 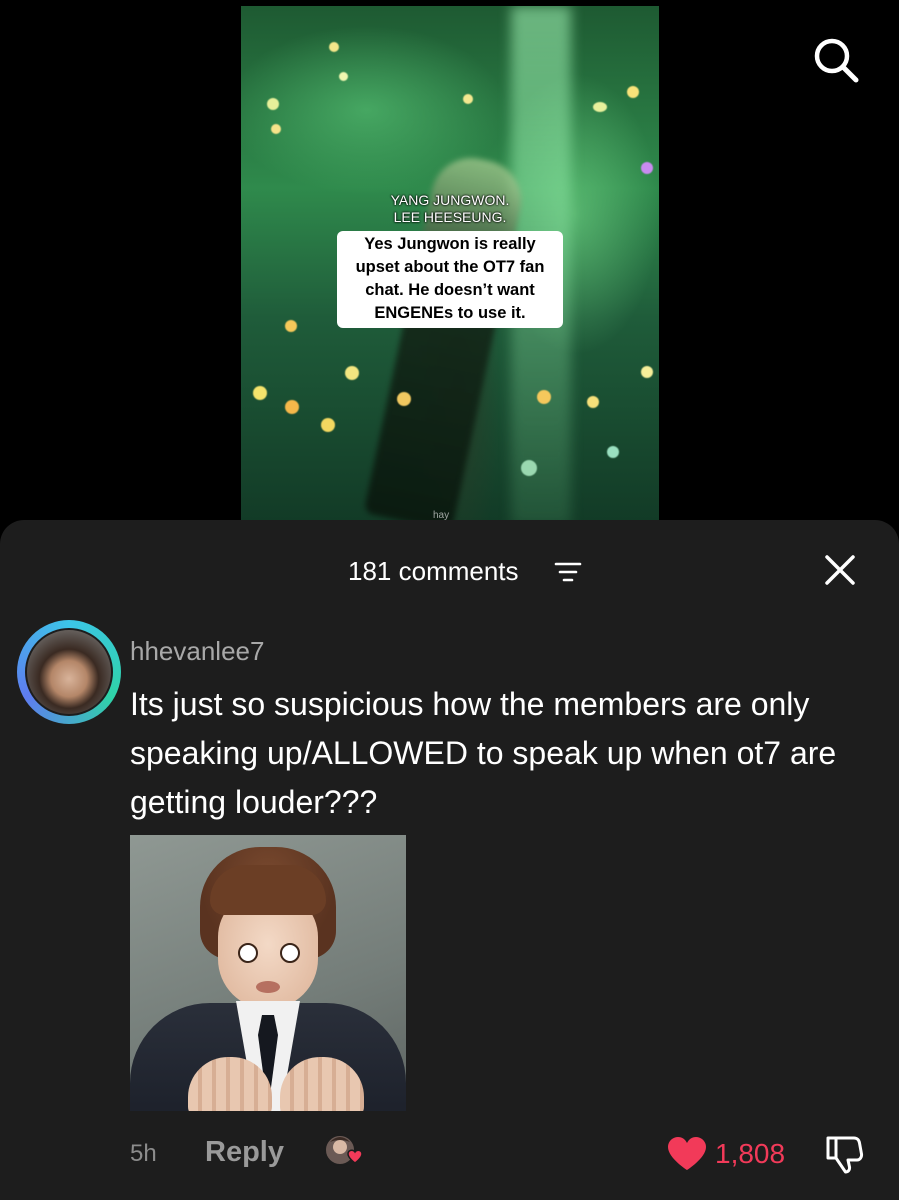 What do you see at coordinates (840, 570) in the screenshot?
I see `close-x-icon` at bounding box center [840, 570].